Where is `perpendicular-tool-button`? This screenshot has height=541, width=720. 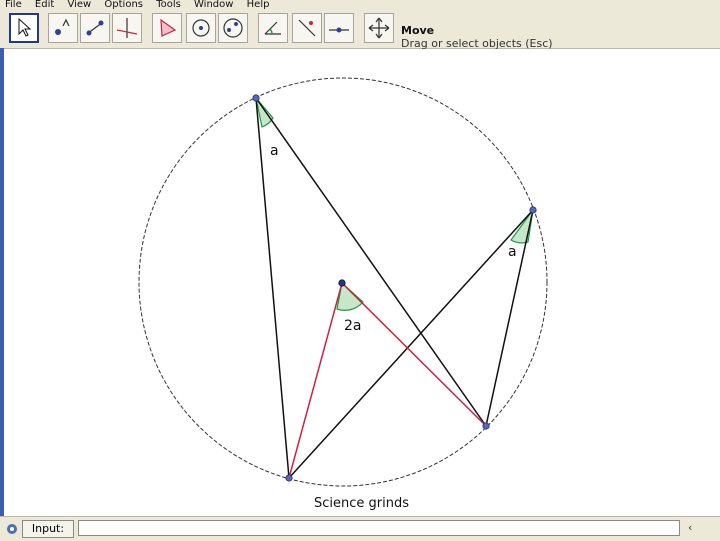 perpendicular-tool-button is located at coordinates (127, 28).